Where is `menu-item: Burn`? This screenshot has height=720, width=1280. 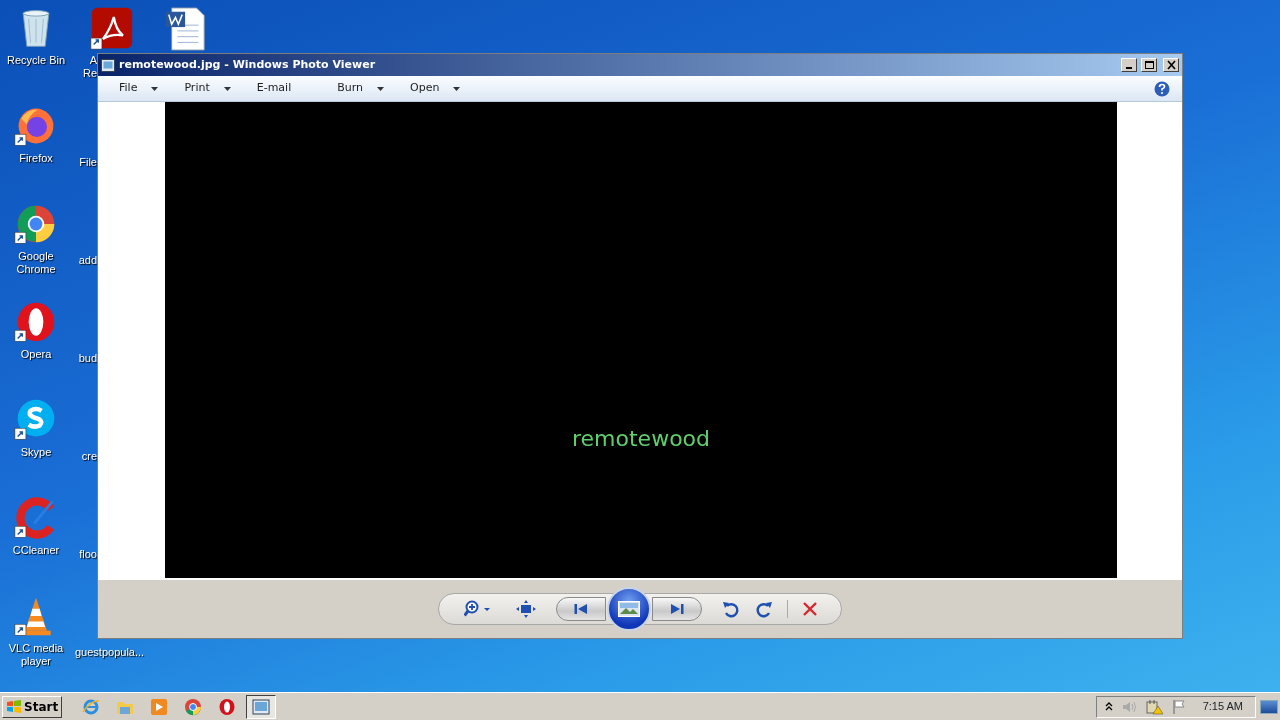
menu-item: Burn is located at coordinates (361, 88).